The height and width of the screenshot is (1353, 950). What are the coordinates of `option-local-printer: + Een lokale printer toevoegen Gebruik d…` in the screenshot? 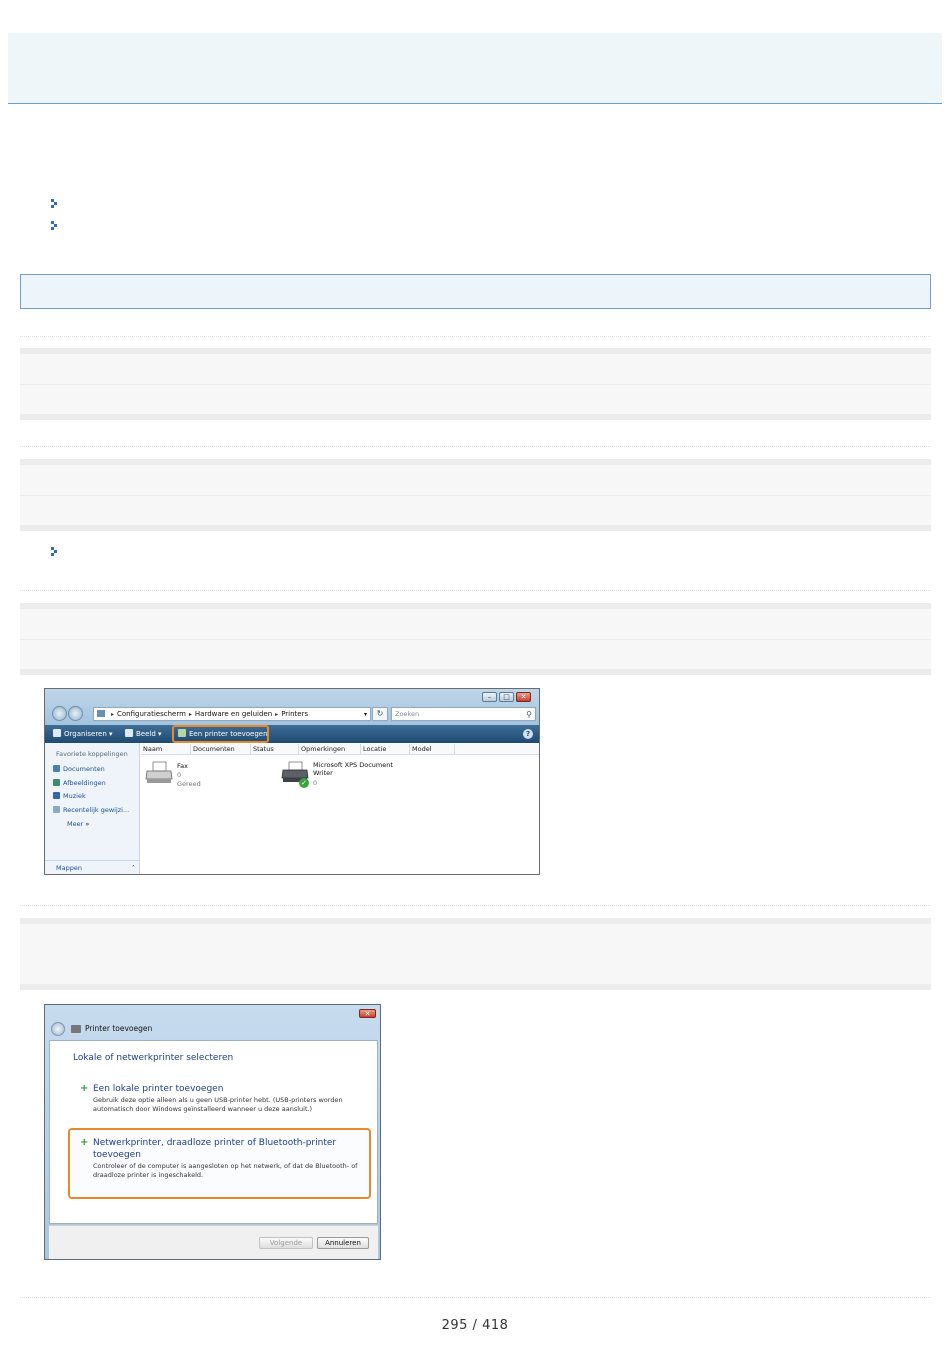 It's located at (225, 1098).